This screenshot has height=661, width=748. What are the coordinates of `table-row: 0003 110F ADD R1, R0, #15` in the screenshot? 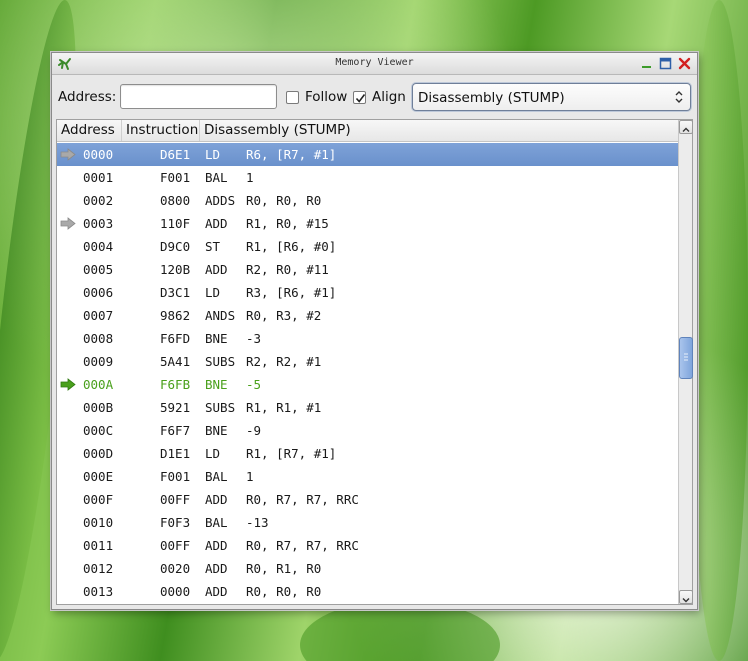 It's located at (367, 223).